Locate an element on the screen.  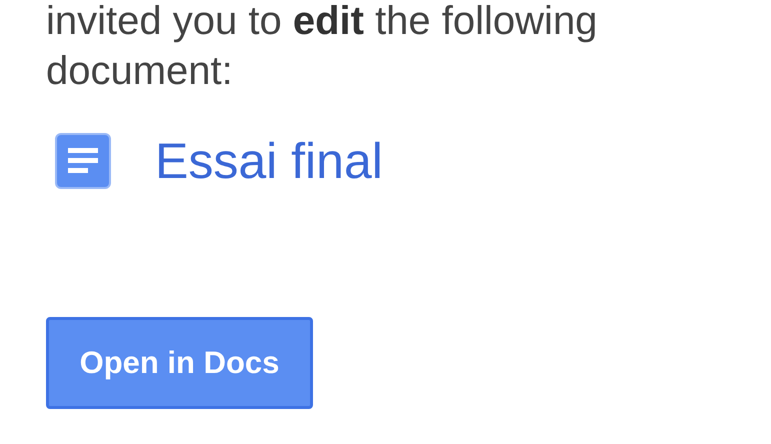
document-link: Essai final is located at coordinates (269, 161).